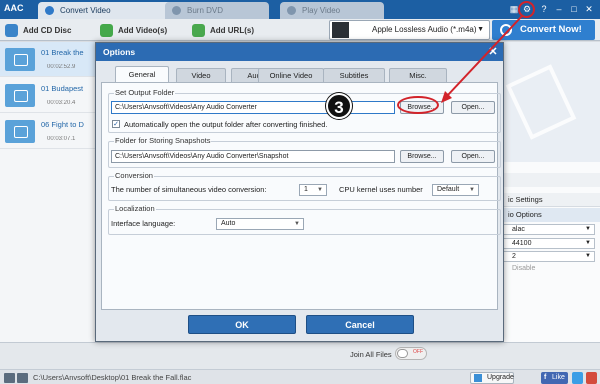  I want to click on language-label: Interface language:, so click(143, 223).